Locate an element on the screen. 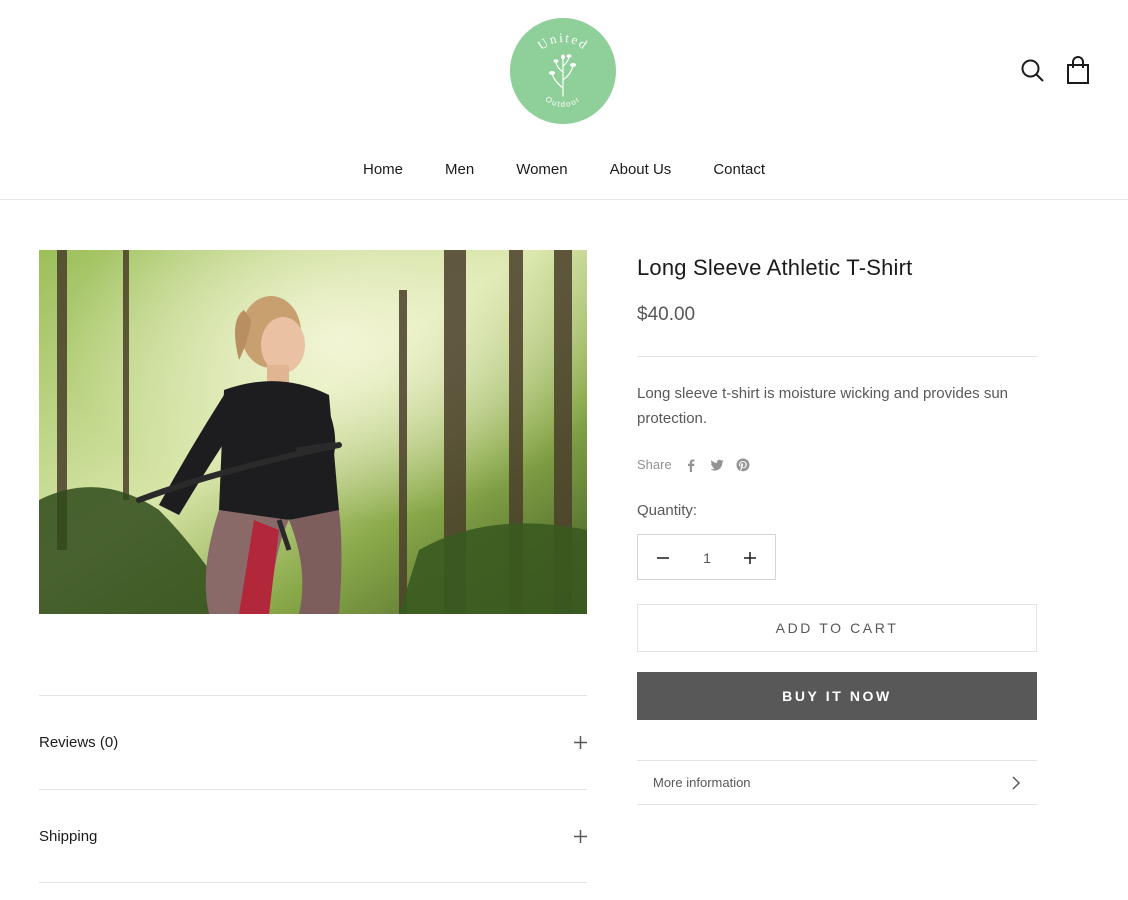  main-navigation: Home Men Women About Us Contact is located at coordinates (564, 170).